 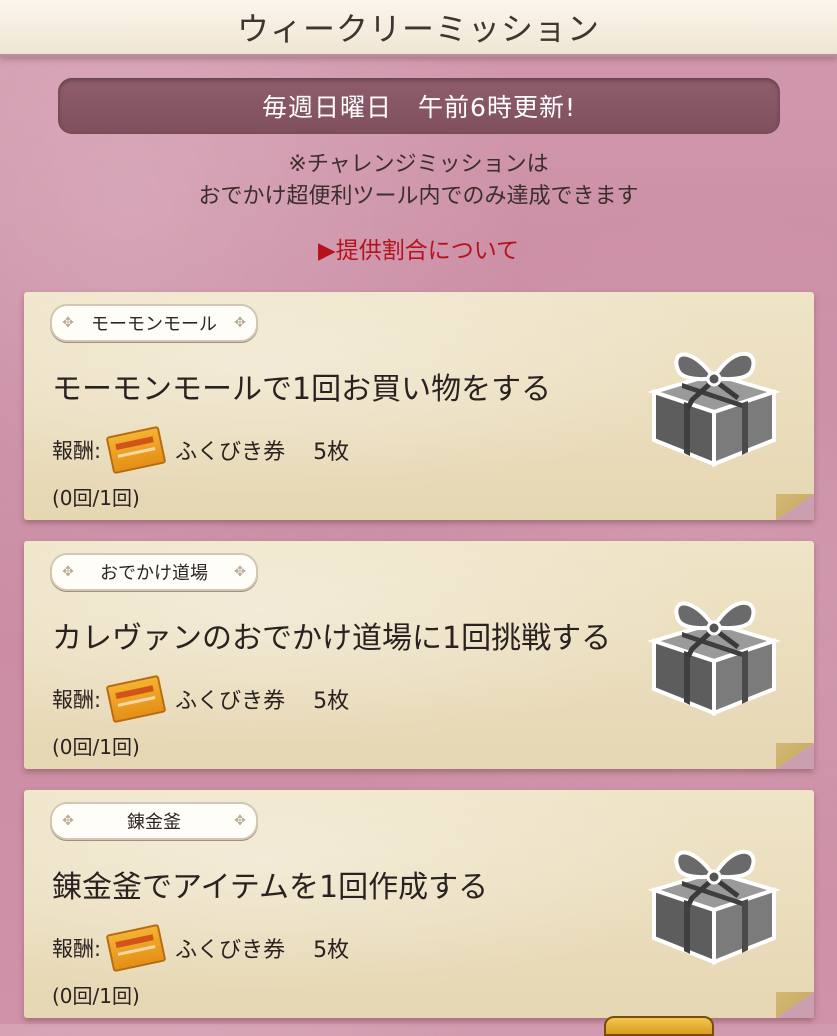 I want to click on mission-category-tag: ✥ モーモンモール ✥, so click(x=154, y=323).